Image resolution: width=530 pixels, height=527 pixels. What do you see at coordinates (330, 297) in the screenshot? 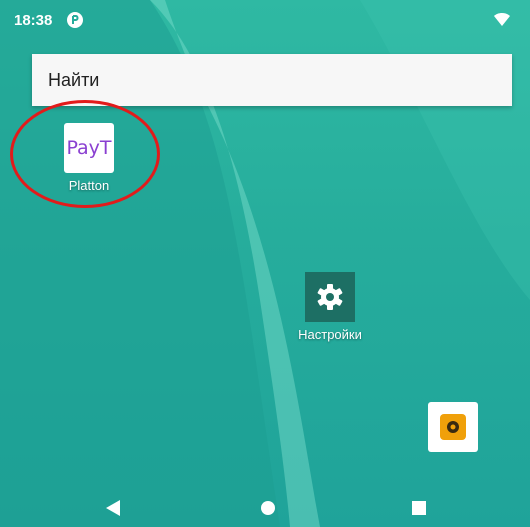
I see `gear-icon` at bounding box center [330, 297].